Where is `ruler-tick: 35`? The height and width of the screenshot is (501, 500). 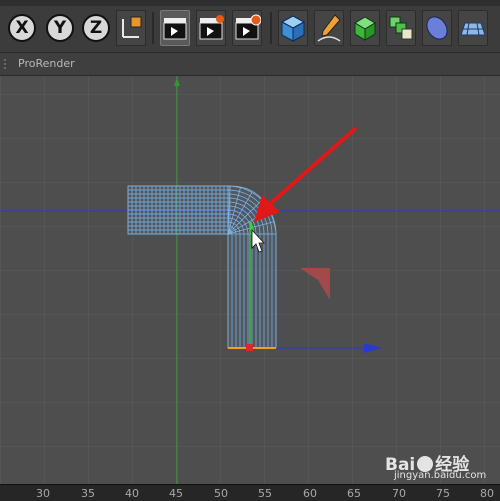 ruler-tick: 35 is located at coordinates (88, 493).